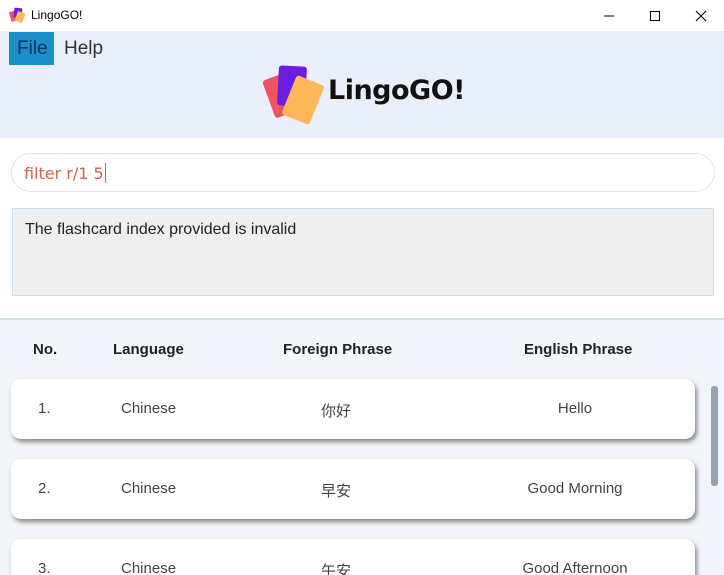  I want to click on flashcard-foreign-phrase: 午安, so click(336, 569).